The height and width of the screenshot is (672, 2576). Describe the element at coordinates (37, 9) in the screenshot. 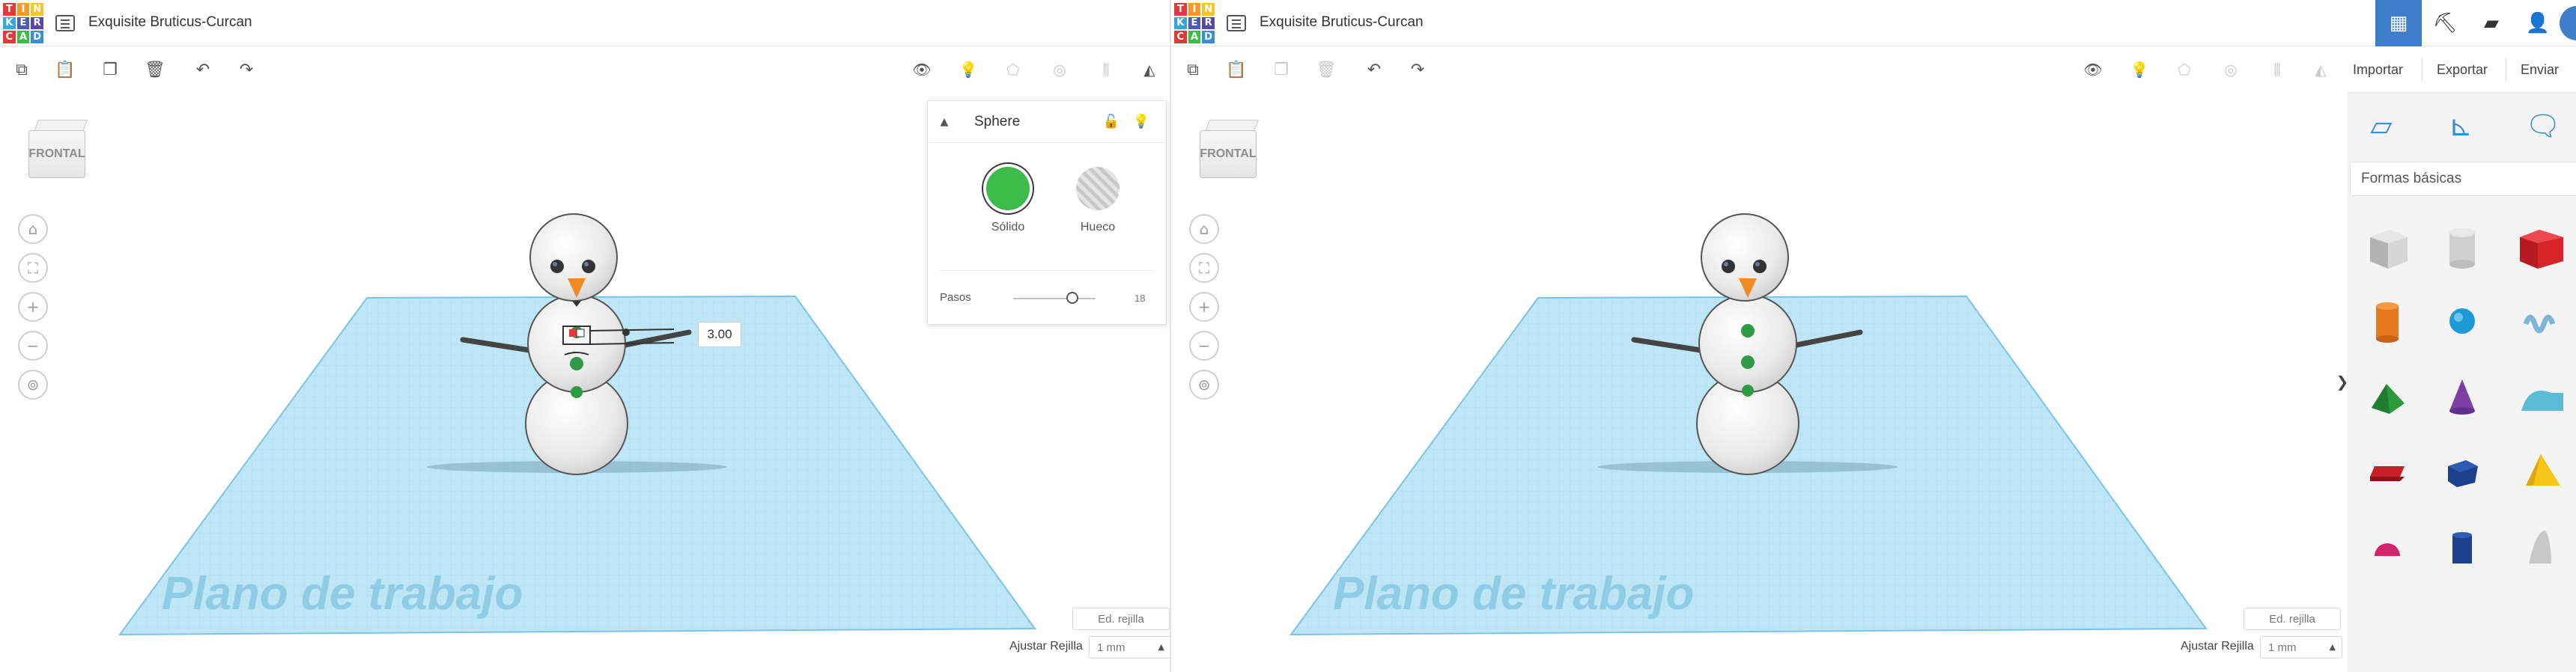

I see `logo-letter: N` at that location.